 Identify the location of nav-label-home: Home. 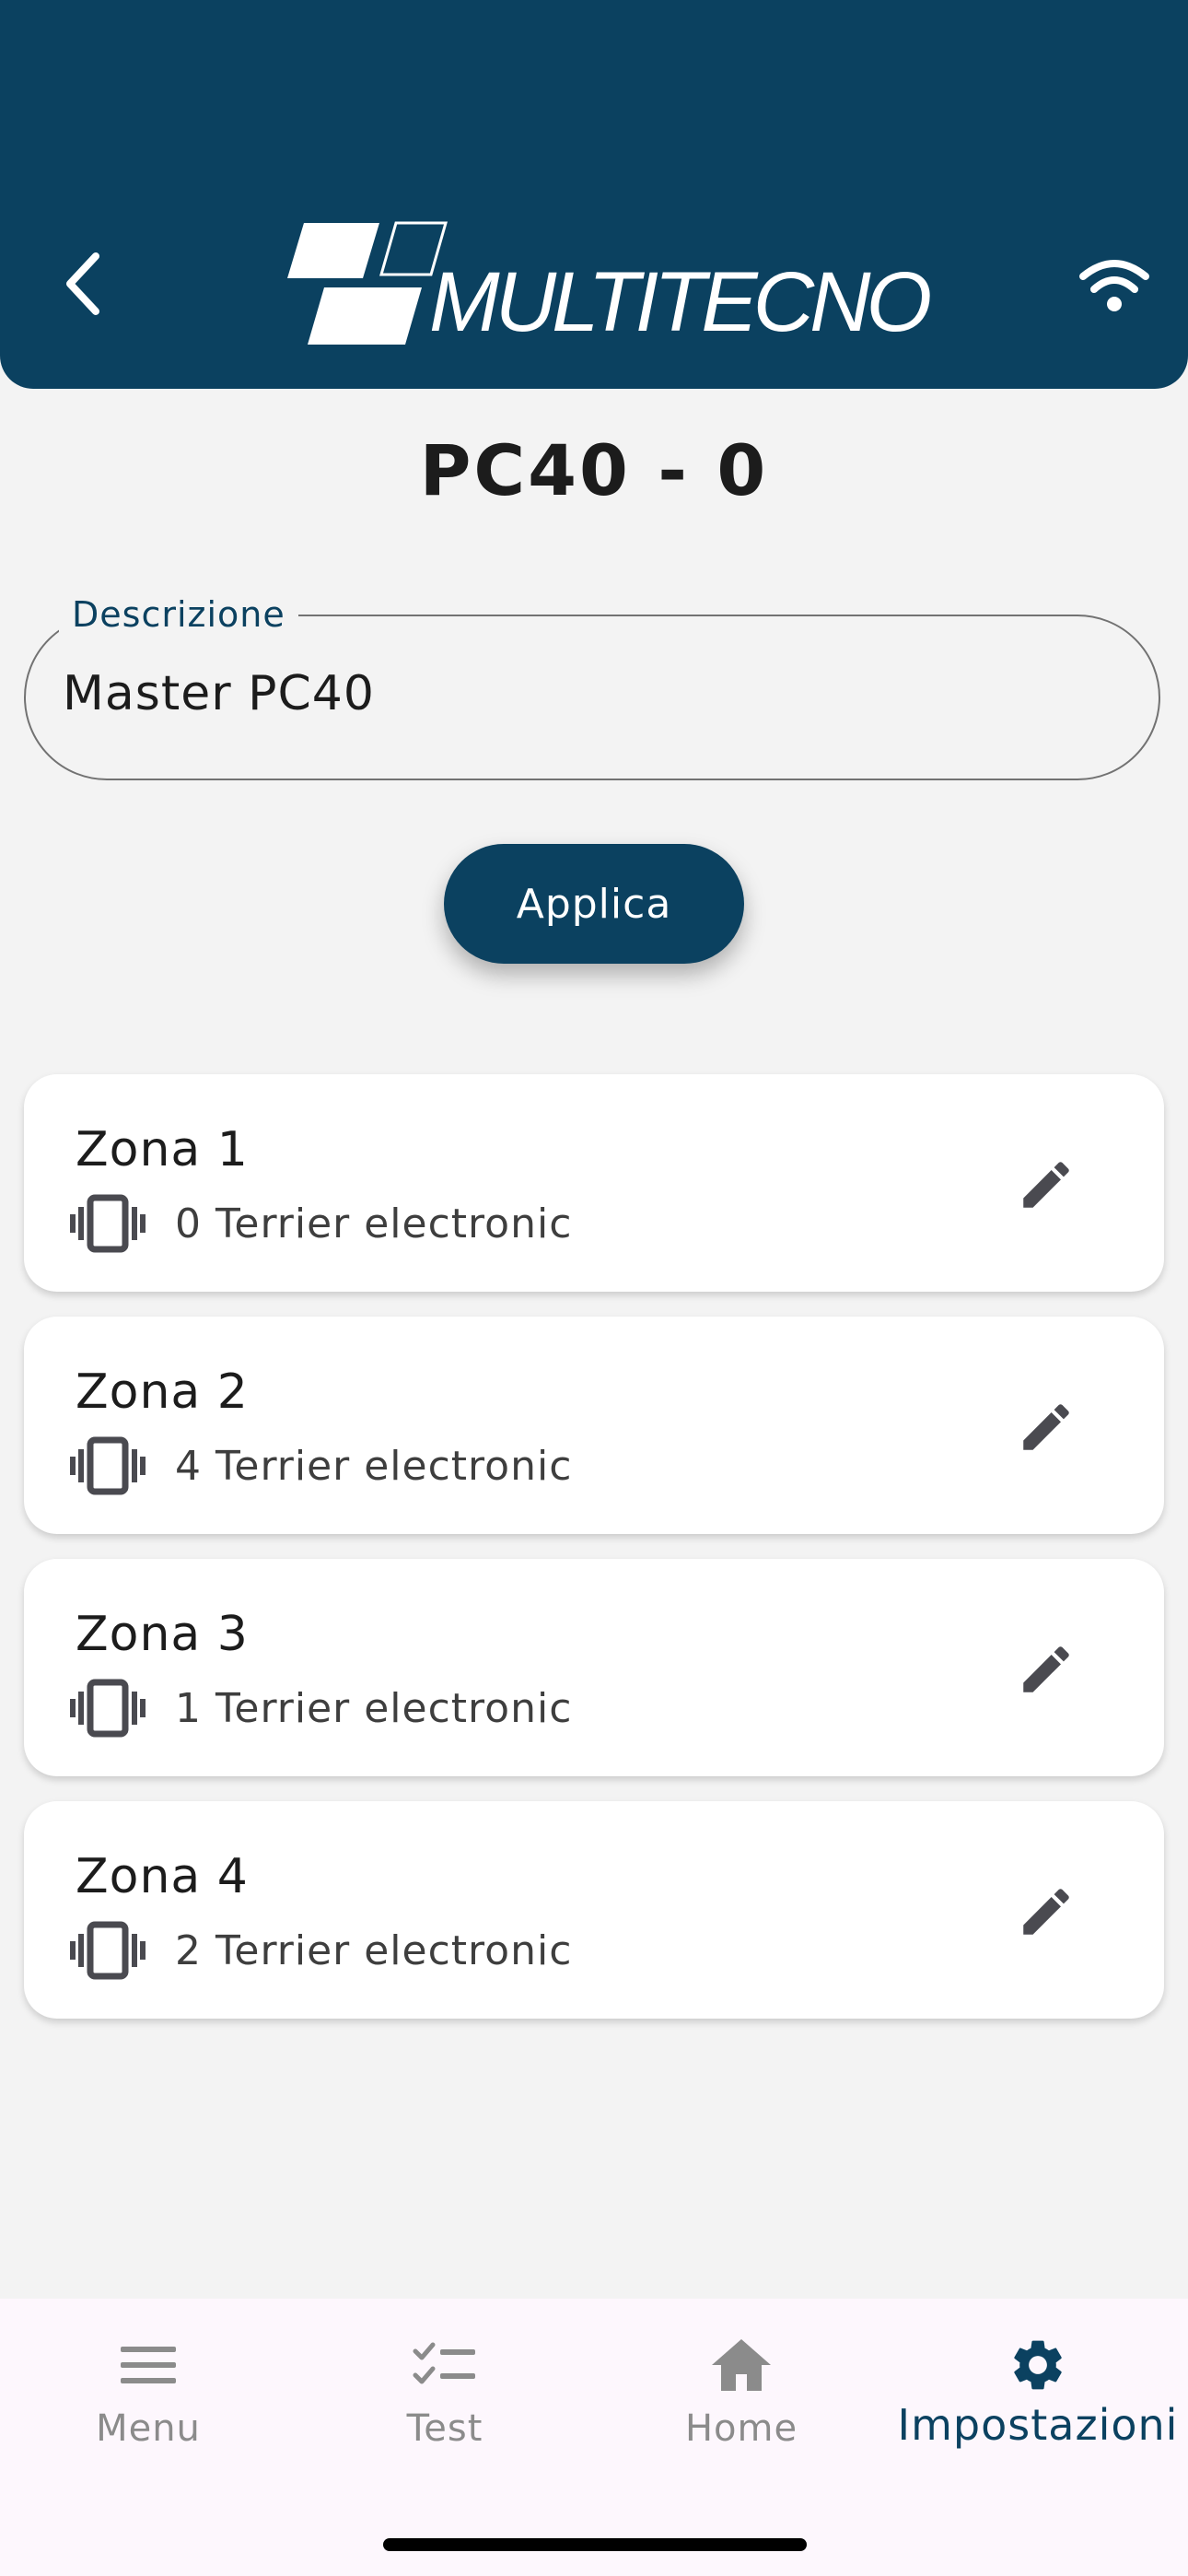
(741, 2428).